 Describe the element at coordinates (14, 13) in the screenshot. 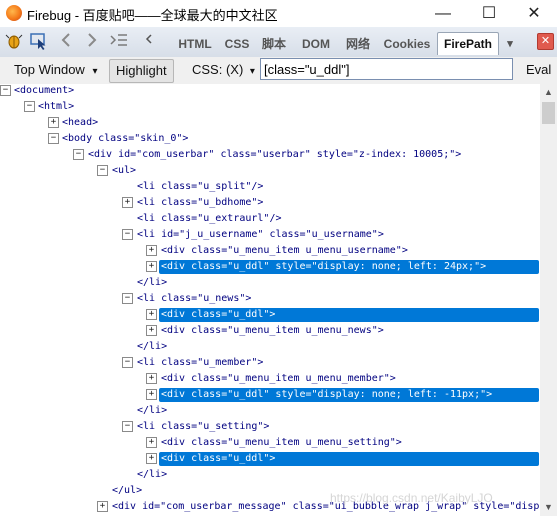

I see `firefox-app-icon` at that location.